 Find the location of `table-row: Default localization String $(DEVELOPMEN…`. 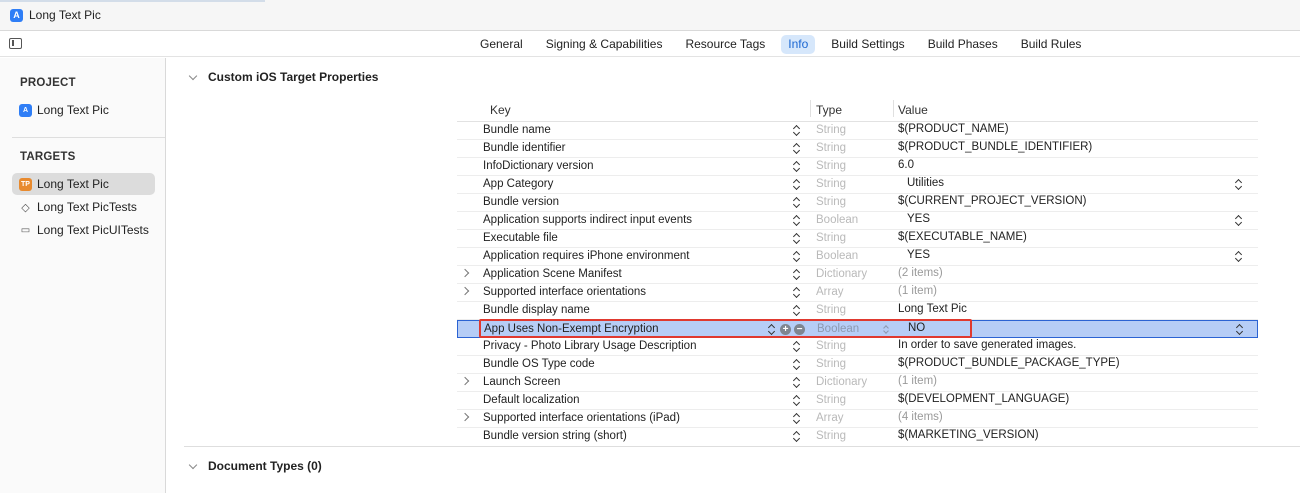

table-row: Default localization String $(DEVELOPMEN… is located at coordinates (857, 401).